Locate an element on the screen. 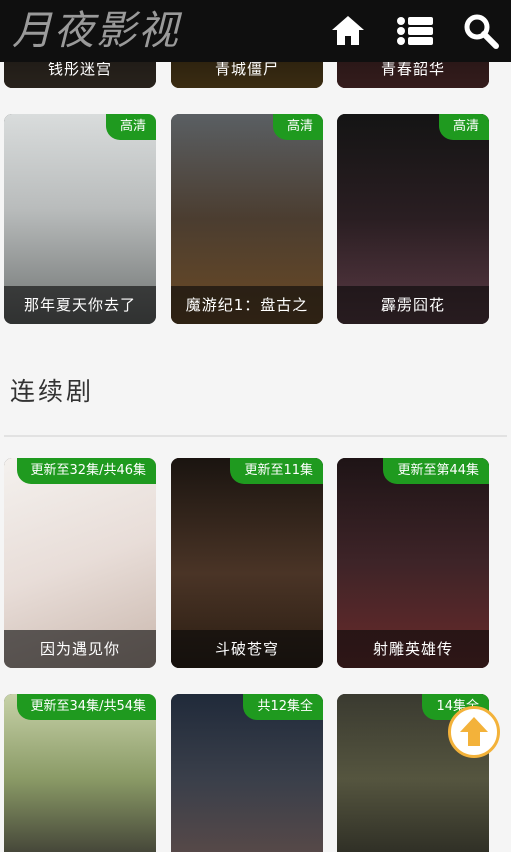  series-title: 射雕英雄传 is located at coordinates (413, 649).